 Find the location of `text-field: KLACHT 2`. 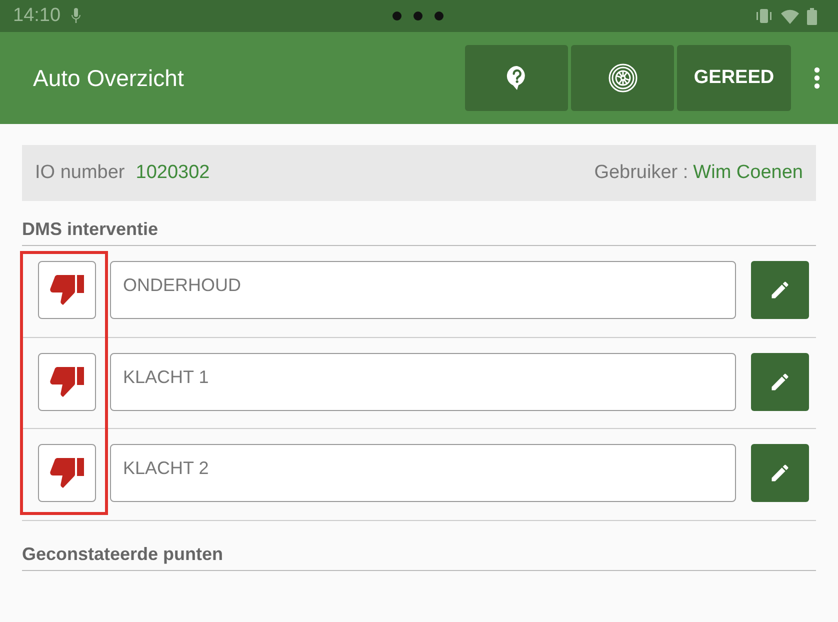

text-field: KLACHT 2 is located at coordinates (423, 473).